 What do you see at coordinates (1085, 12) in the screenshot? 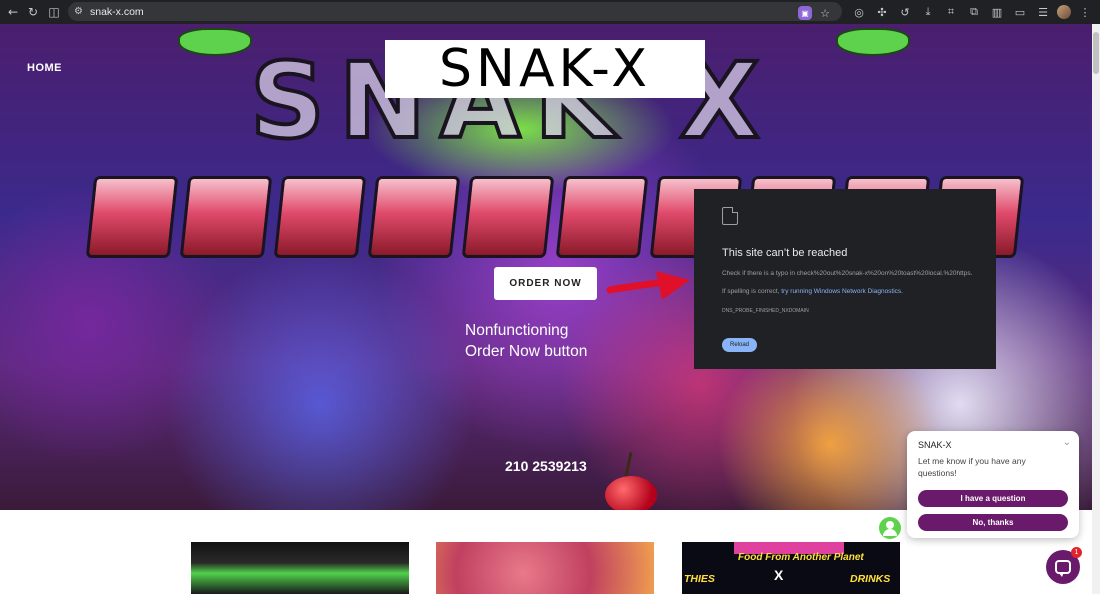
I see `kebab-icon: ⋮` at bounding box center [1085, 12].